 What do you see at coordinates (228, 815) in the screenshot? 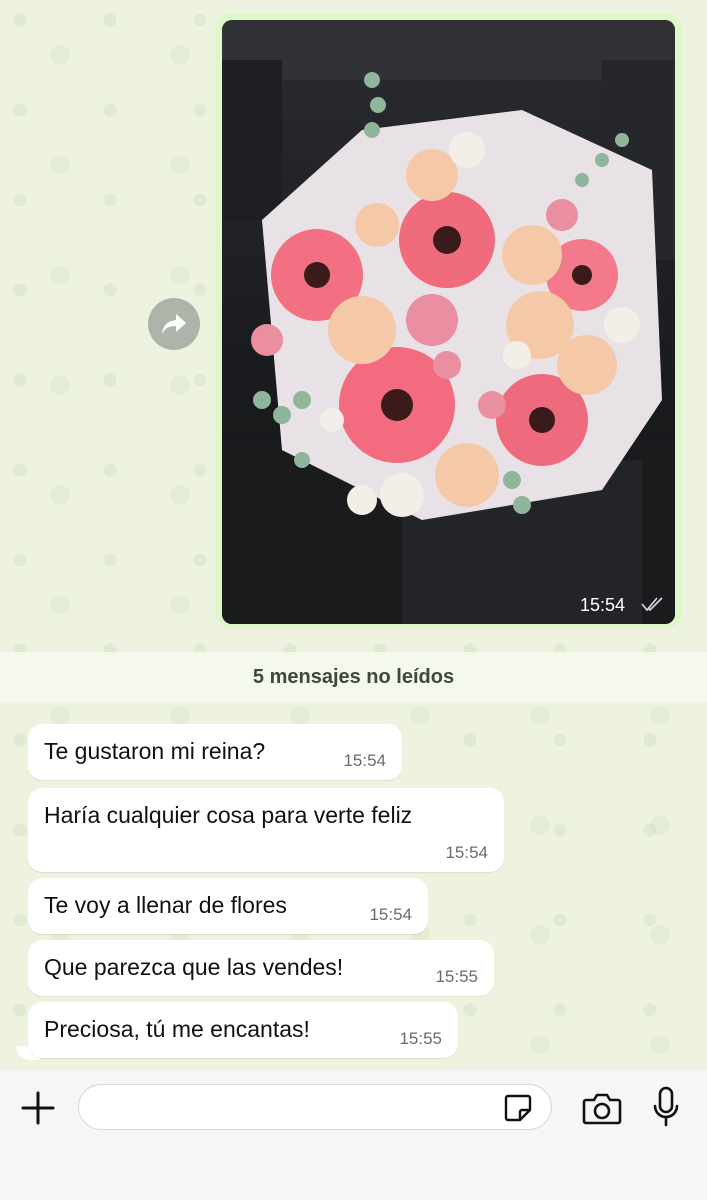
I see `message-text: Haría cualquier cosa para verte feliz` at bounding box center [228, 815].